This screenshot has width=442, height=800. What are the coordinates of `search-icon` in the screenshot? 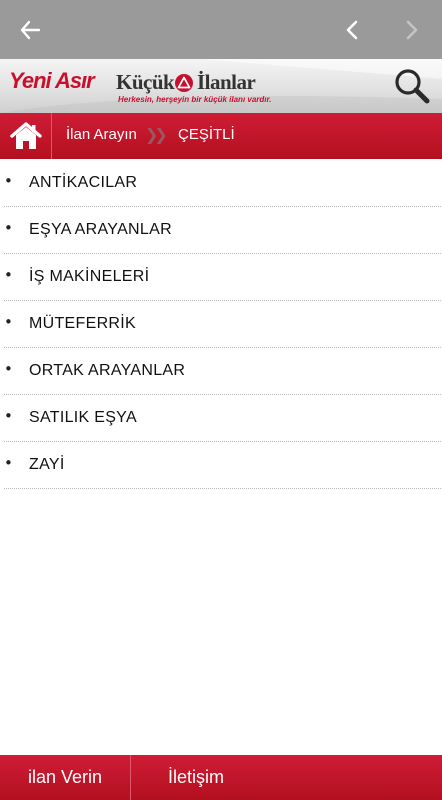 It's located at (412, 86).